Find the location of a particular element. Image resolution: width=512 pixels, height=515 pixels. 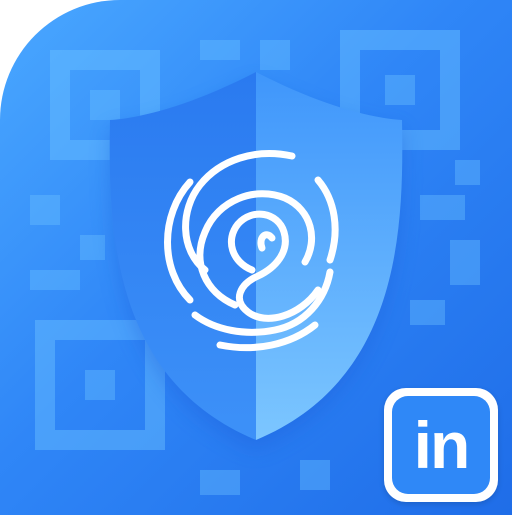

linkedin-badge-icon: in is located at coordinates (441, 445).